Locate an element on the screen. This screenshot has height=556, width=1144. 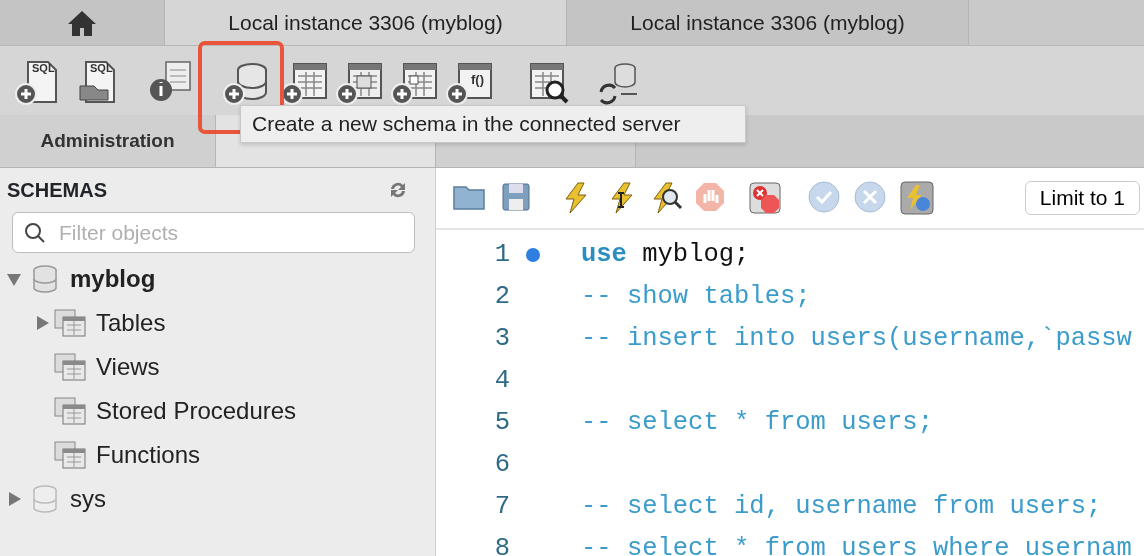
code-line: -- insert into users(username,`passw is located at coordinates (856, 338).